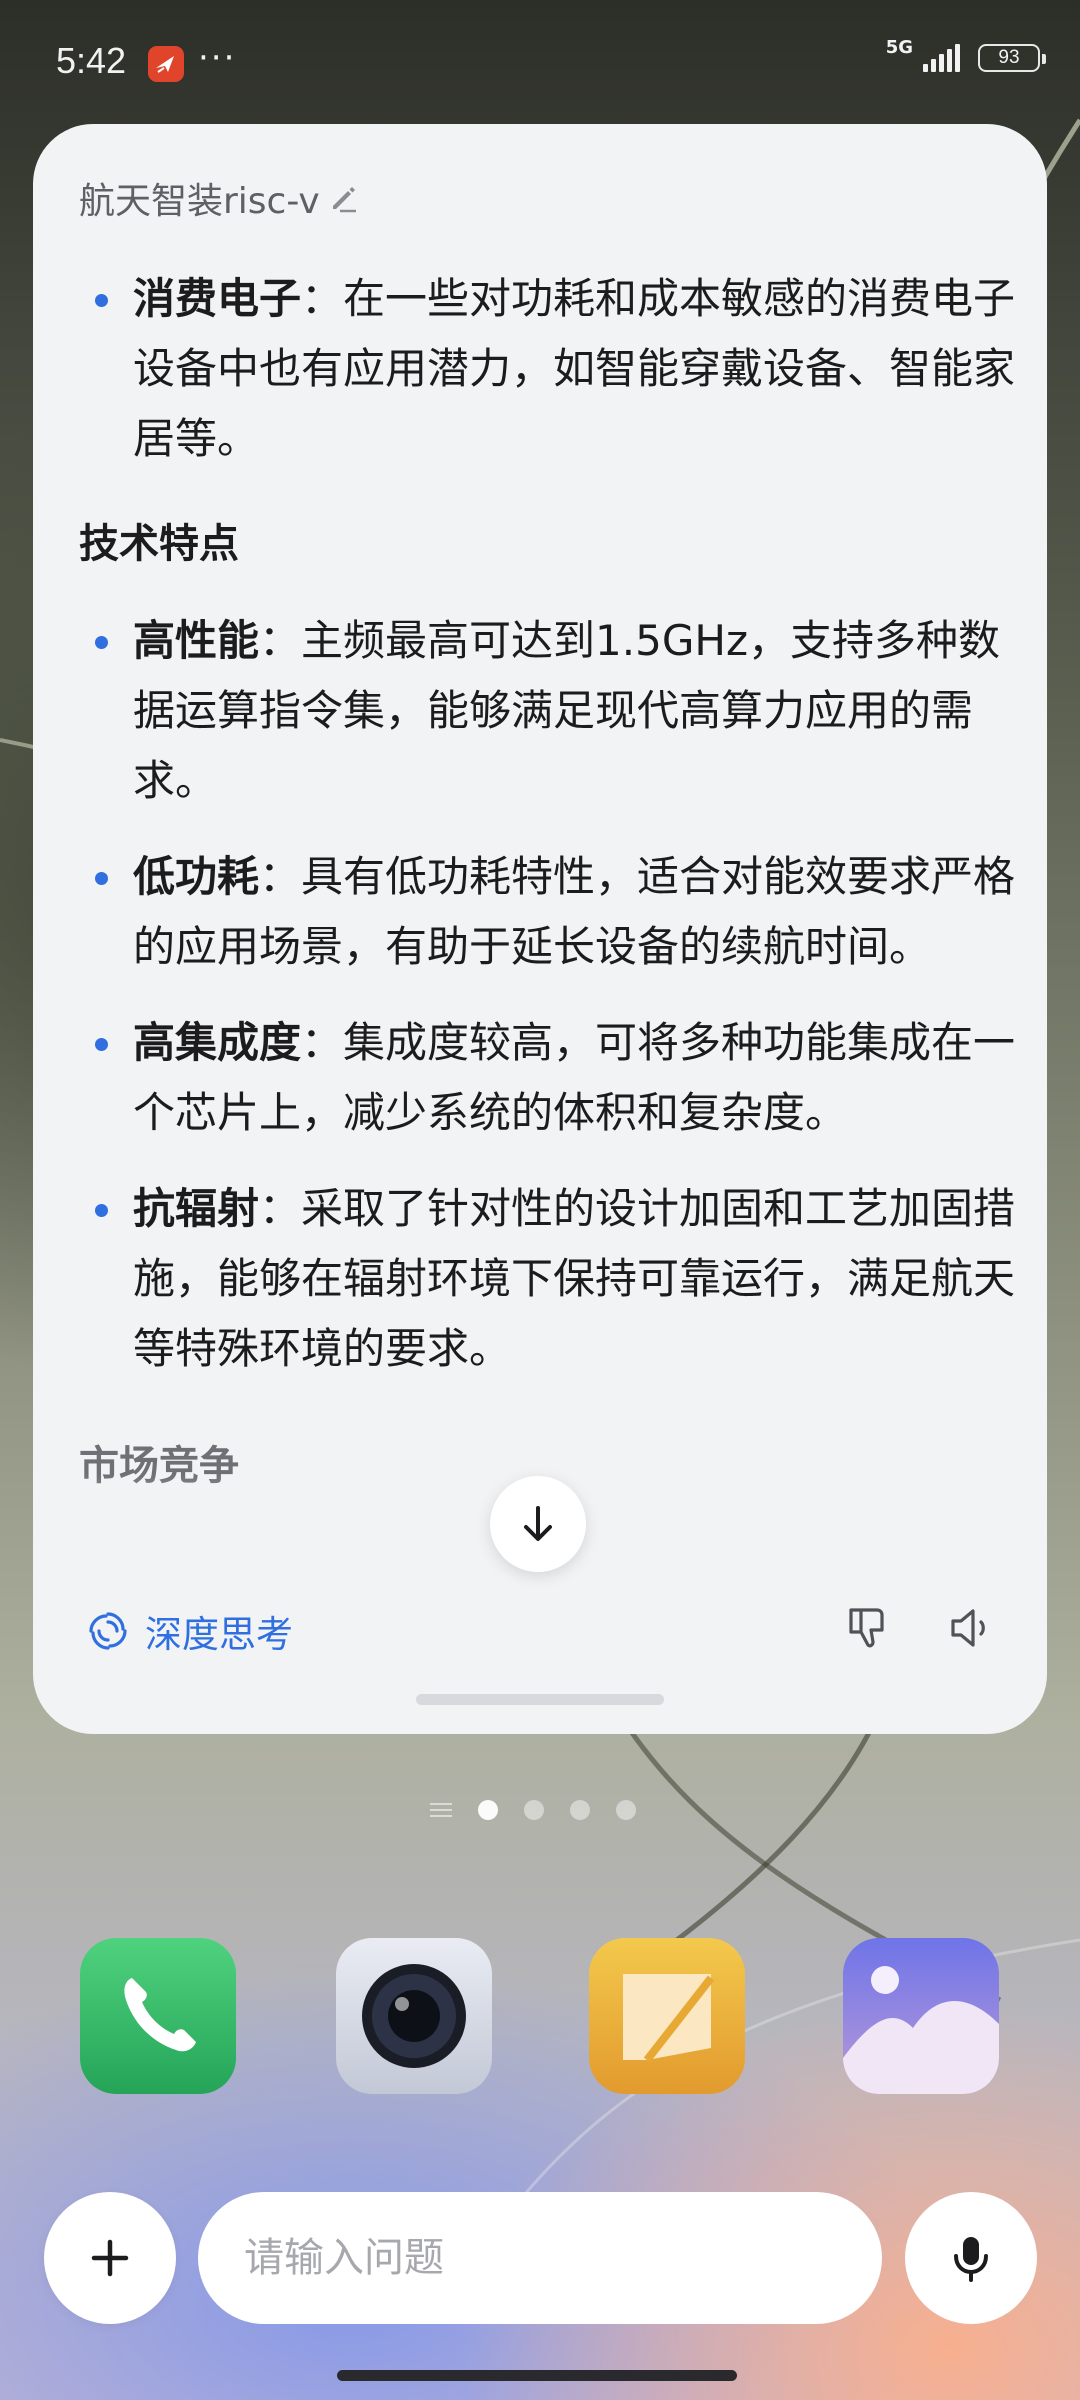 The height and width of the screenshot is (2400, 1080). What do you see at coordinates (414, 2016) in the screenshot?
I see `camera-app-icon` at bounding box center [414, 2016].